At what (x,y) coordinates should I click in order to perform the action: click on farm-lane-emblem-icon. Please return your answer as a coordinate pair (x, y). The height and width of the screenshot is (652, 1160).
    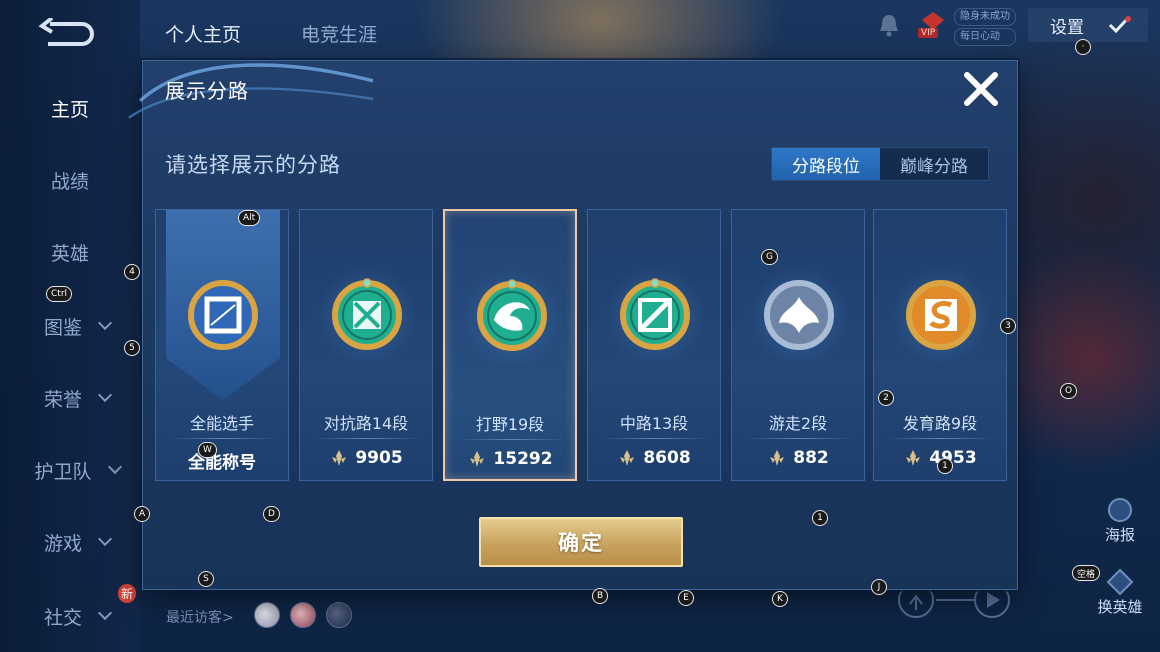
    Looking at the image, I should click on (941, 315).